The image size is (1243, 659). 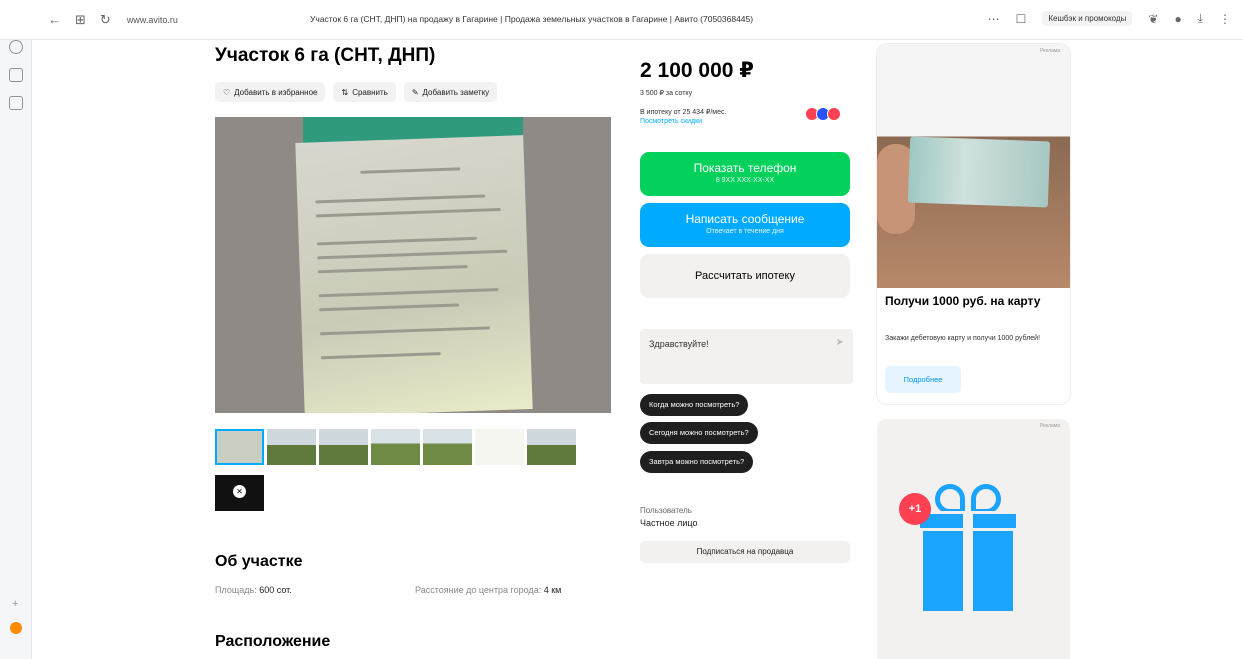 What do you see at coordinates (994, 19) in the screenshot?
I see `more-icon: ⋯` at bounding box center [994, 19].